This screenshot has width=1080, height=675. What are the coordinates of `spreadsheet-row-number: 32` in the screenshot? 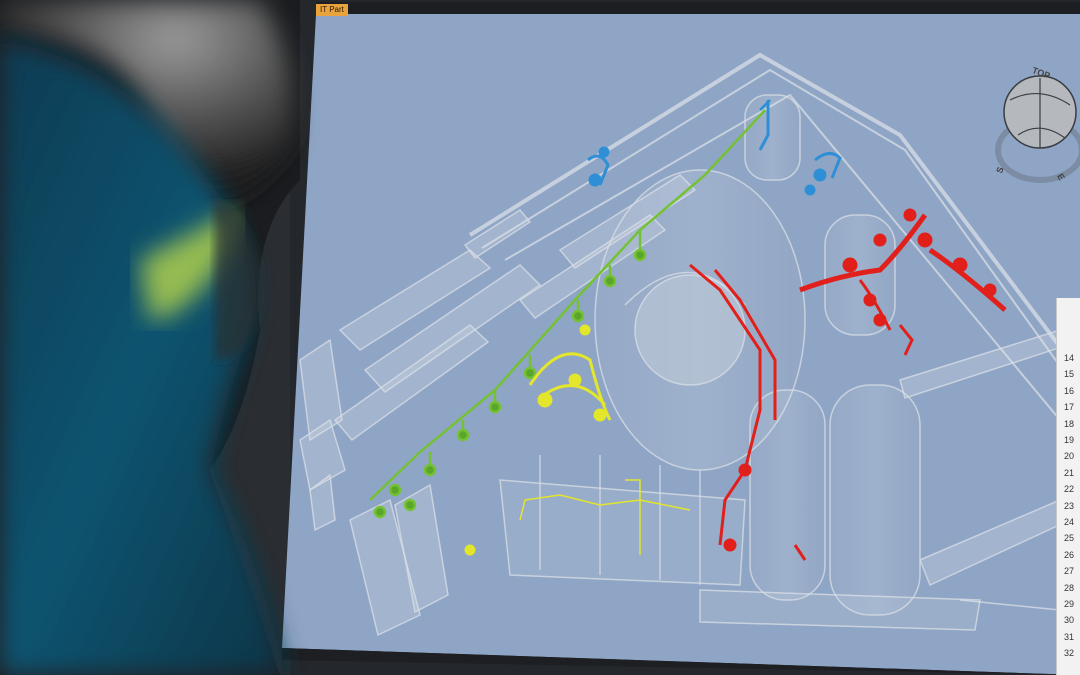 It's located at (1068, 653).